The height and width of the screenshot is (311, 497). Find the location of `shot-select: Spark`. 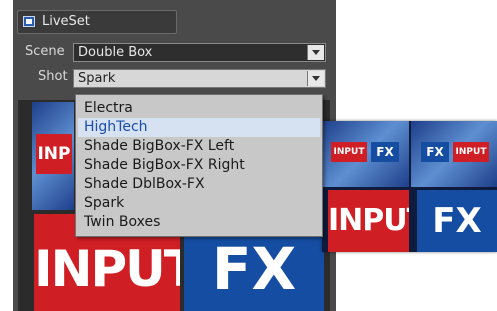

shot-select: Spark is located at coordinates (199, 78).